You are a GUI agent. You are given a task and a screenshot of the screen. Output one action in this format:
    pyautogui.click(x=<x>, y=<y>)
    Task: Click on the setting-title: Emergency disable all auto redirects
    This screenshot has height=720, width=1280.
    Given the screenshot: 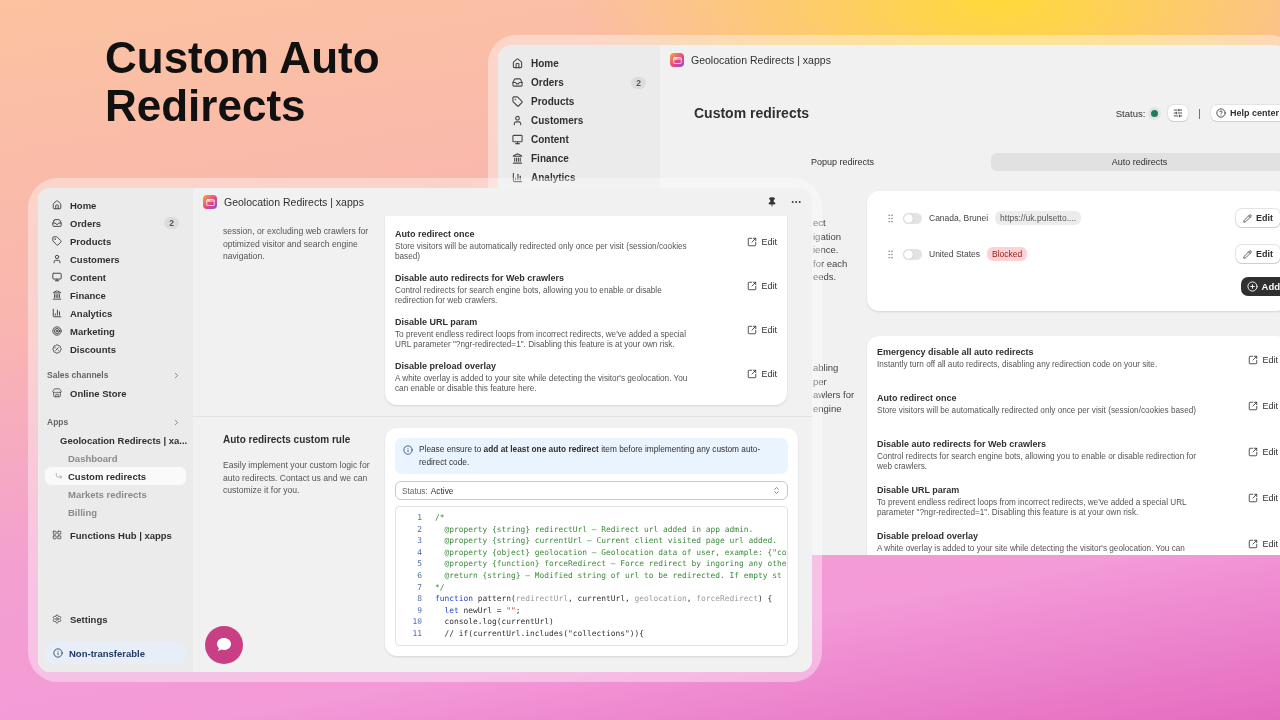 What is the action you would take?
    pyautogui.click(x=956, y=352)
    